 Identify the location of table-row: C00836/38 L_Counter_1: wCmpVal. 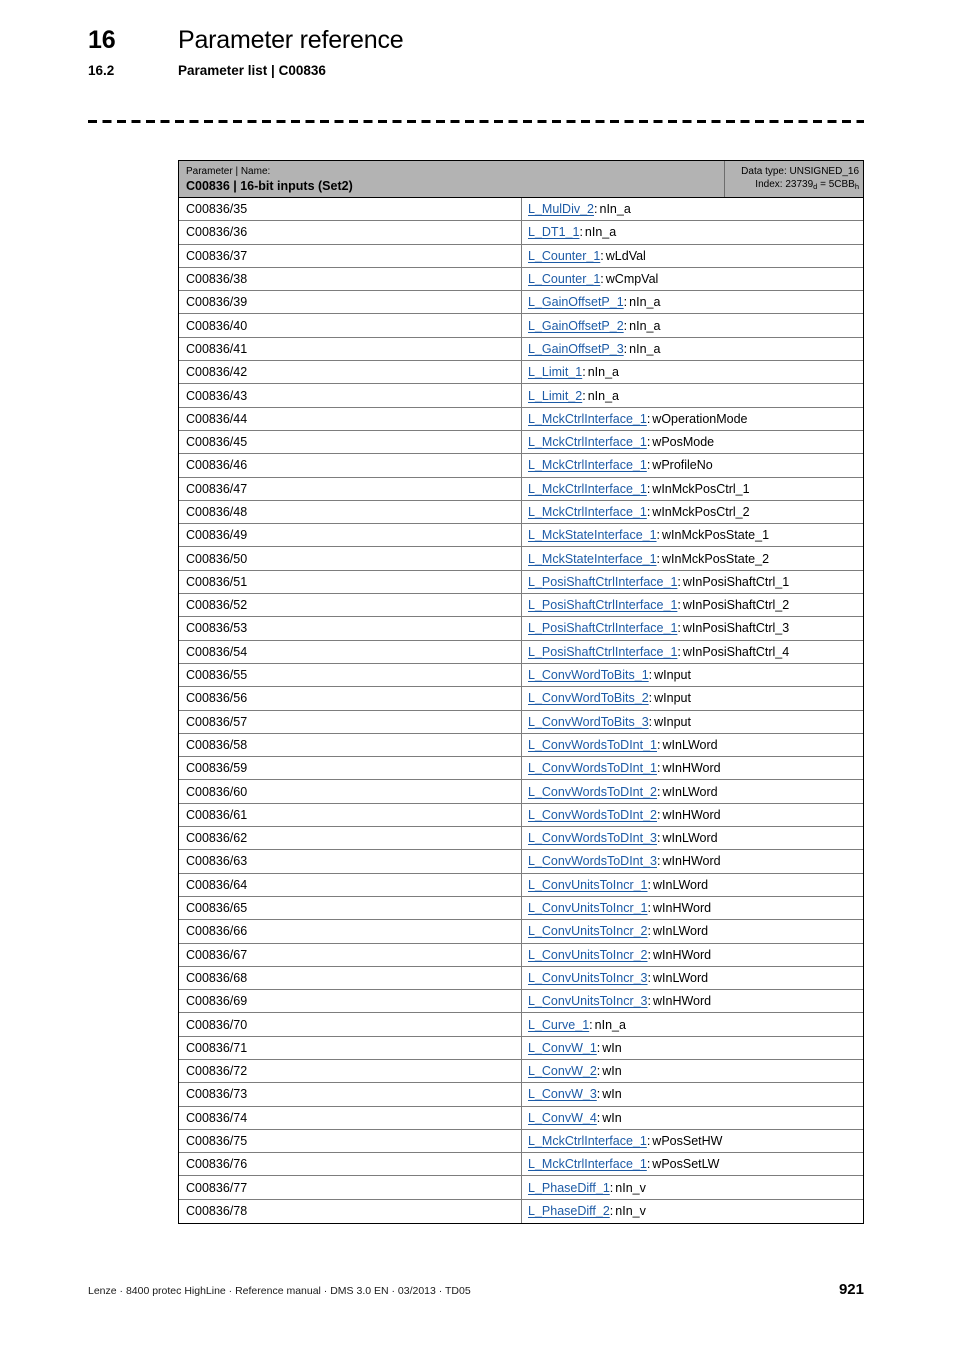
(521, 279).